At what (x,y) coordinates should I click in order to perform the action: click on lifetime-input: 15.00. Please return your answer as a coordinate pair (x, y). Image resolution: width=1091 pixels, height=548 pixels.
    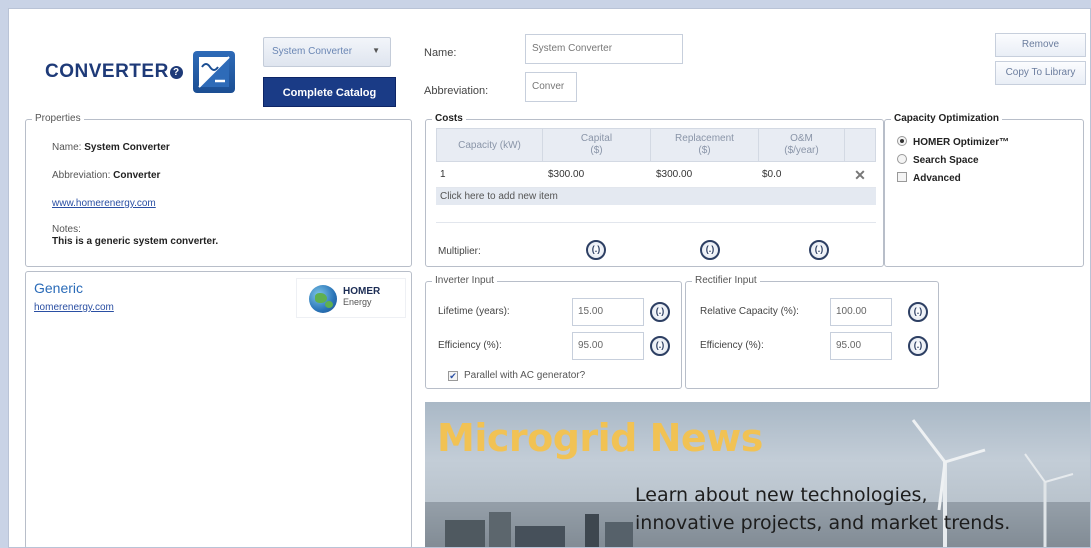
    Looking at the image, I should click on (608, 312).